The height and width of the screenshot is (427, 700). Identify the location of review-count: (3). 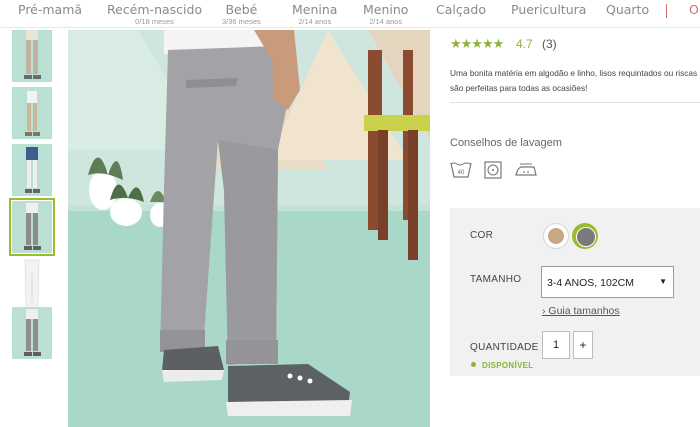
(549, 44).